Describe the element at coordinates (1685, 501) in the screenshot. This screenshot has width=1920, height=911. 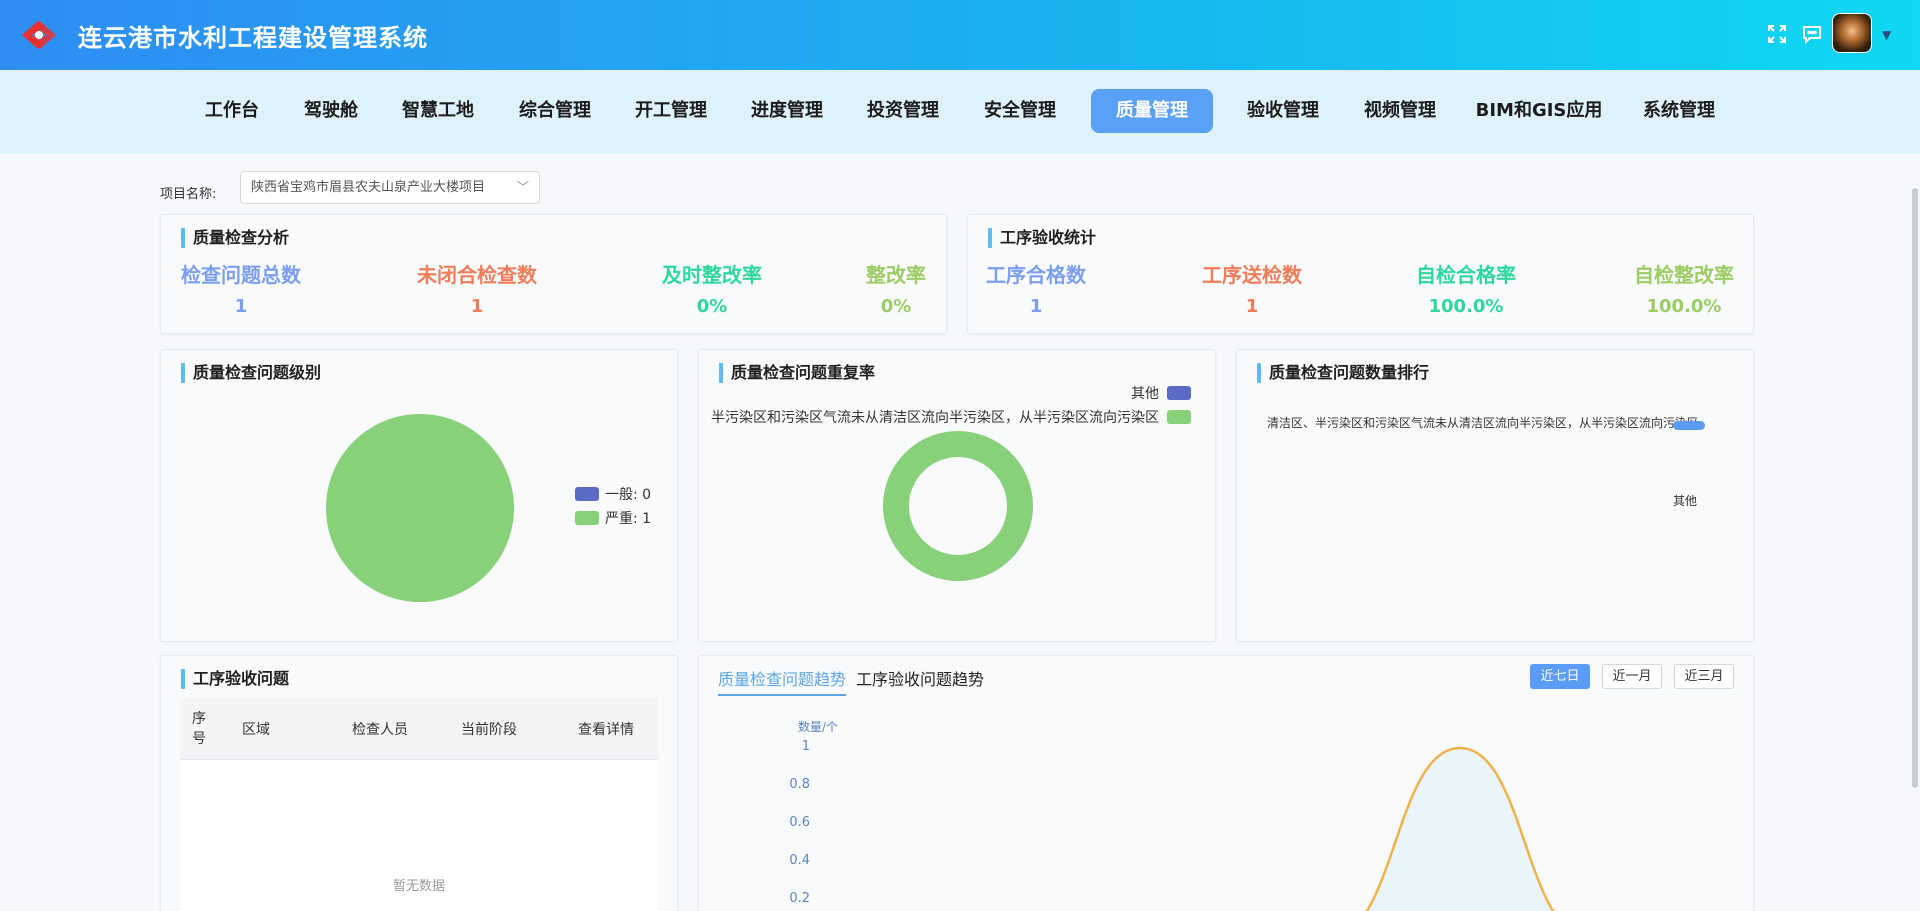
I see `bar-category-label: 其他` at that location.